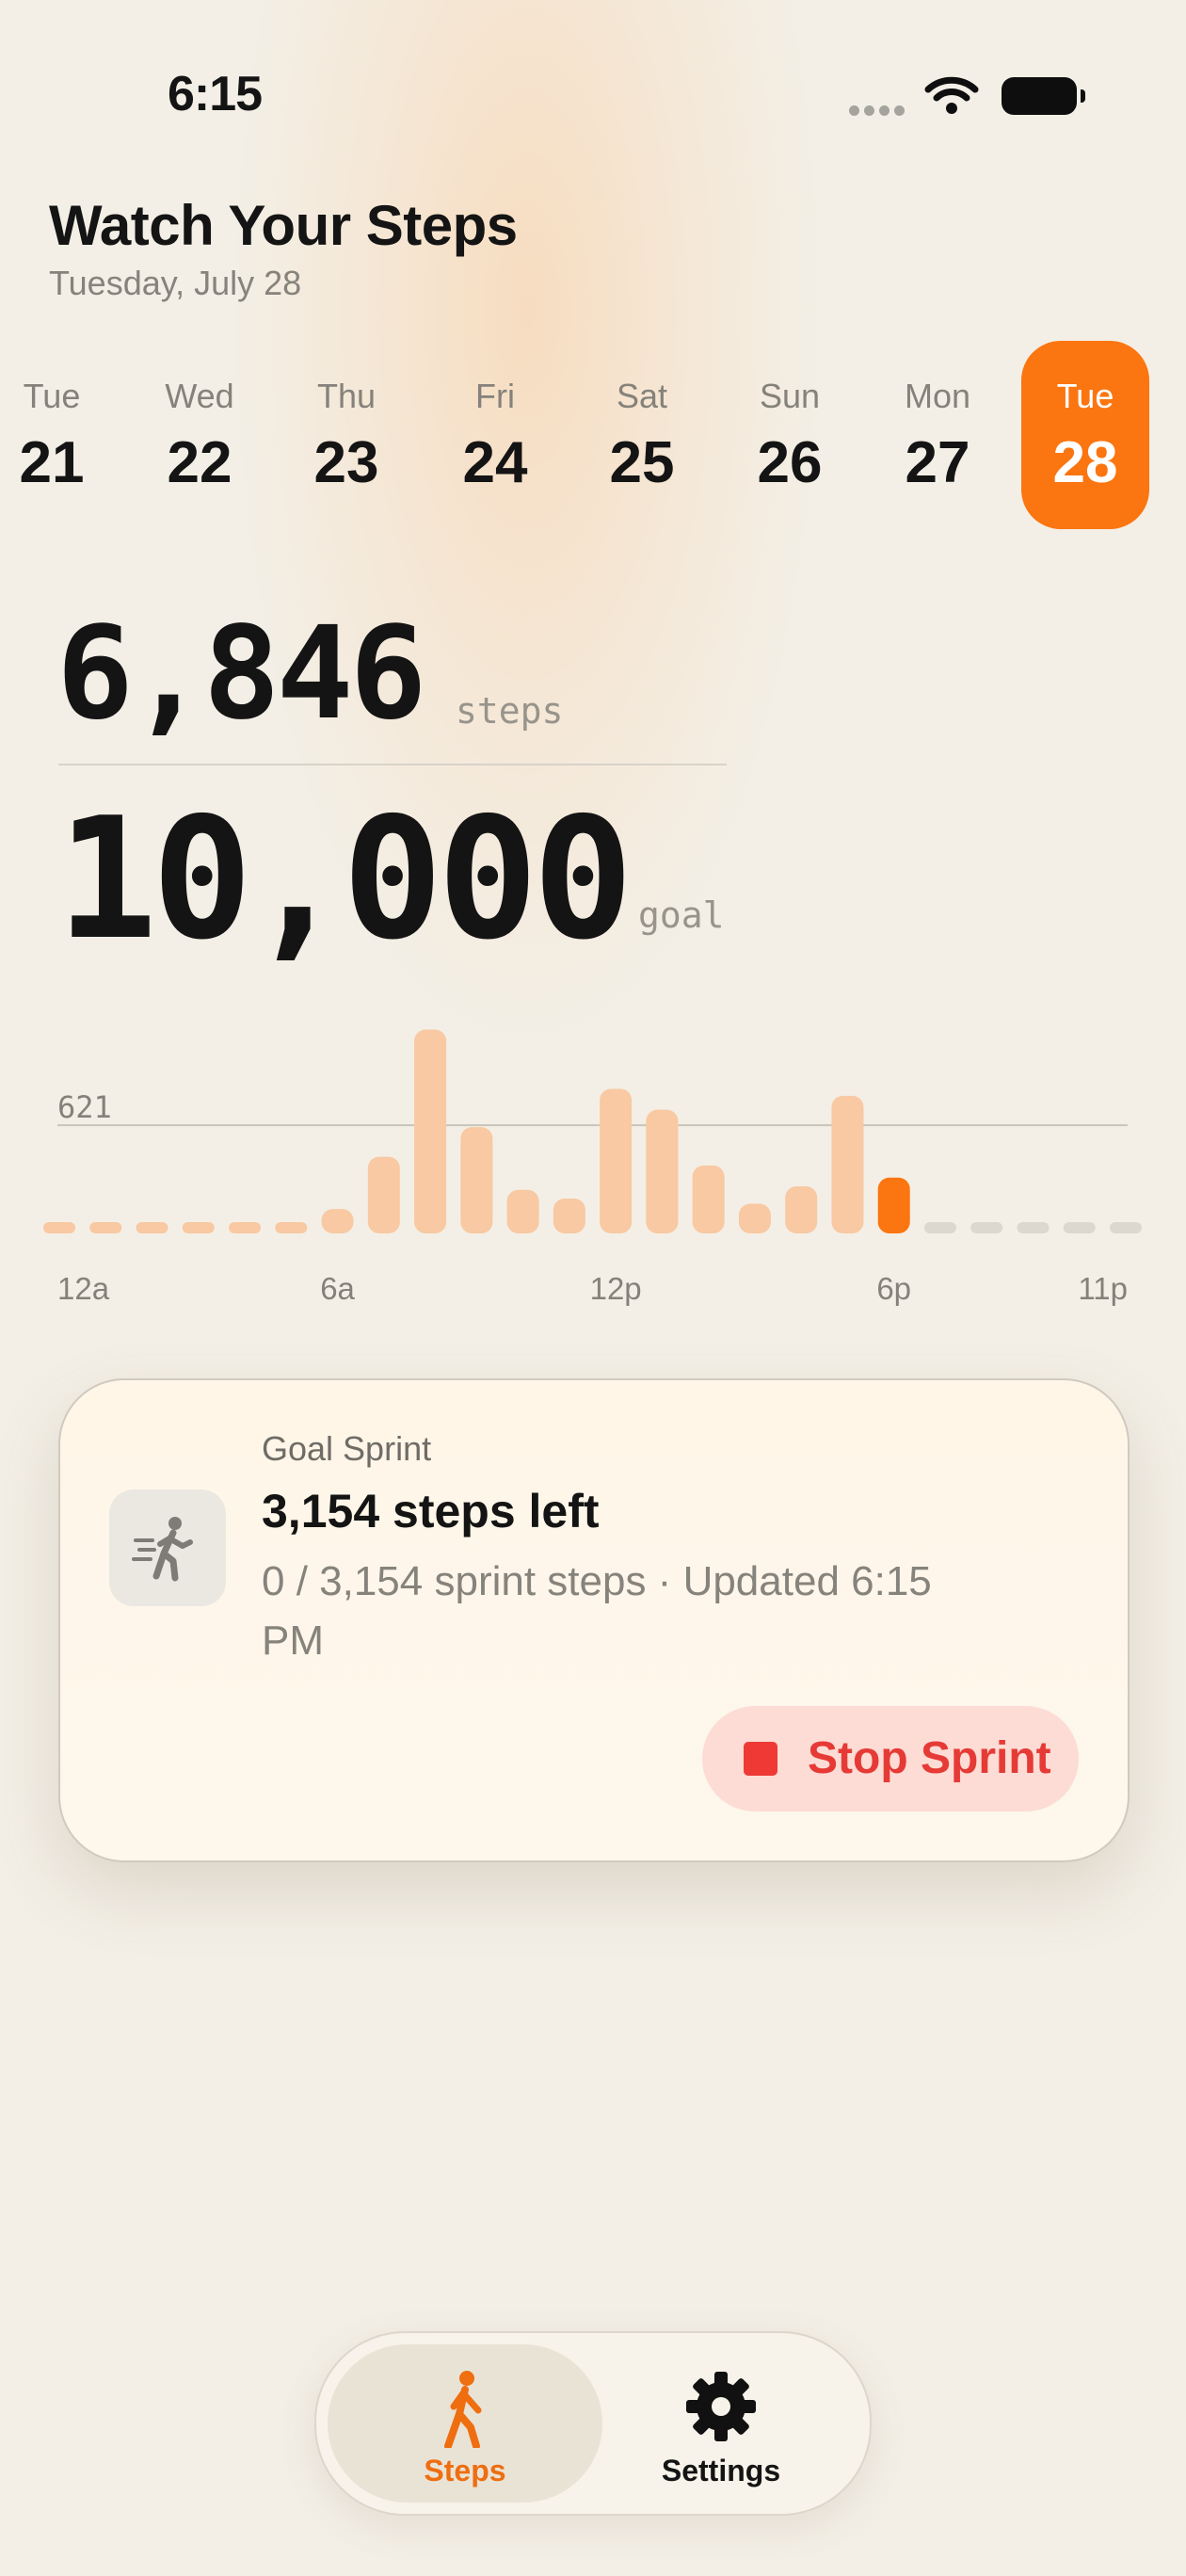  What do you see at coordinates (344, 878) in the screenshot?
I see `goal-count: 10,000` at bounding box center [344, 878].